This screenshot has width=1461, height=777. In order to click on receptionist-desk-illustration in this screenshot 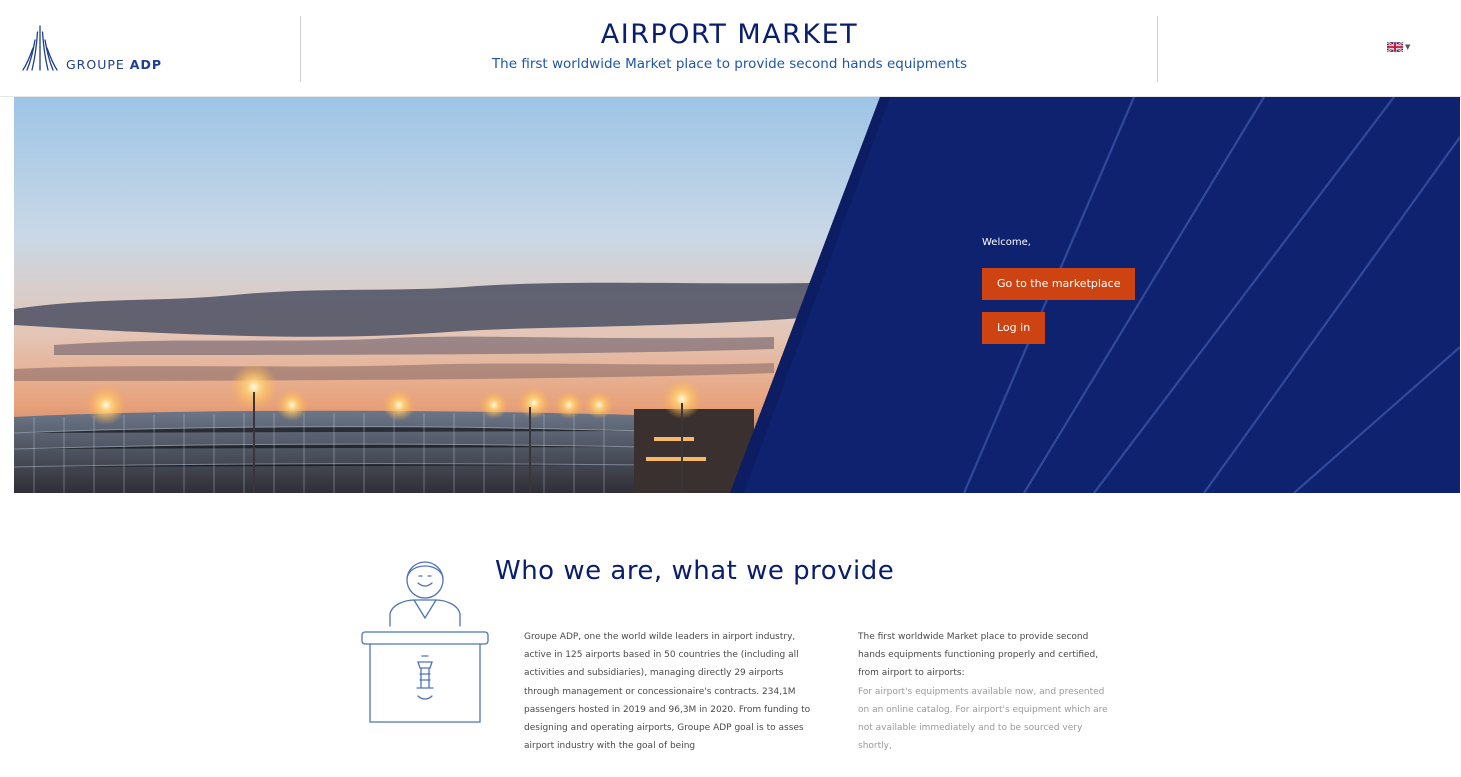, I will do `click(425, 642)`.